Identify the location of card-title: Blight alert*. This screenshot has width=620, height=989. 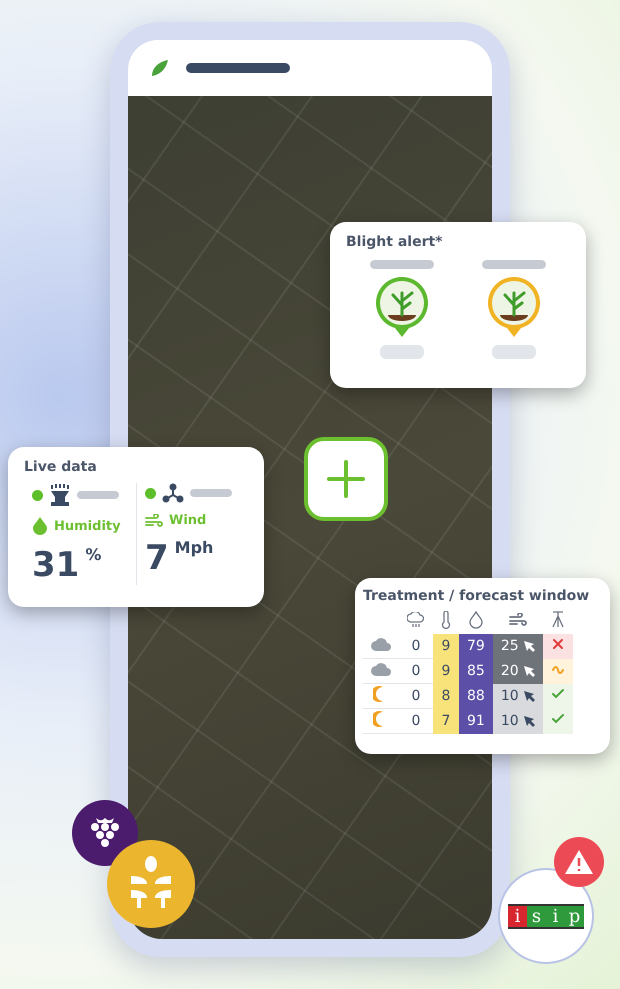
(395, 242).